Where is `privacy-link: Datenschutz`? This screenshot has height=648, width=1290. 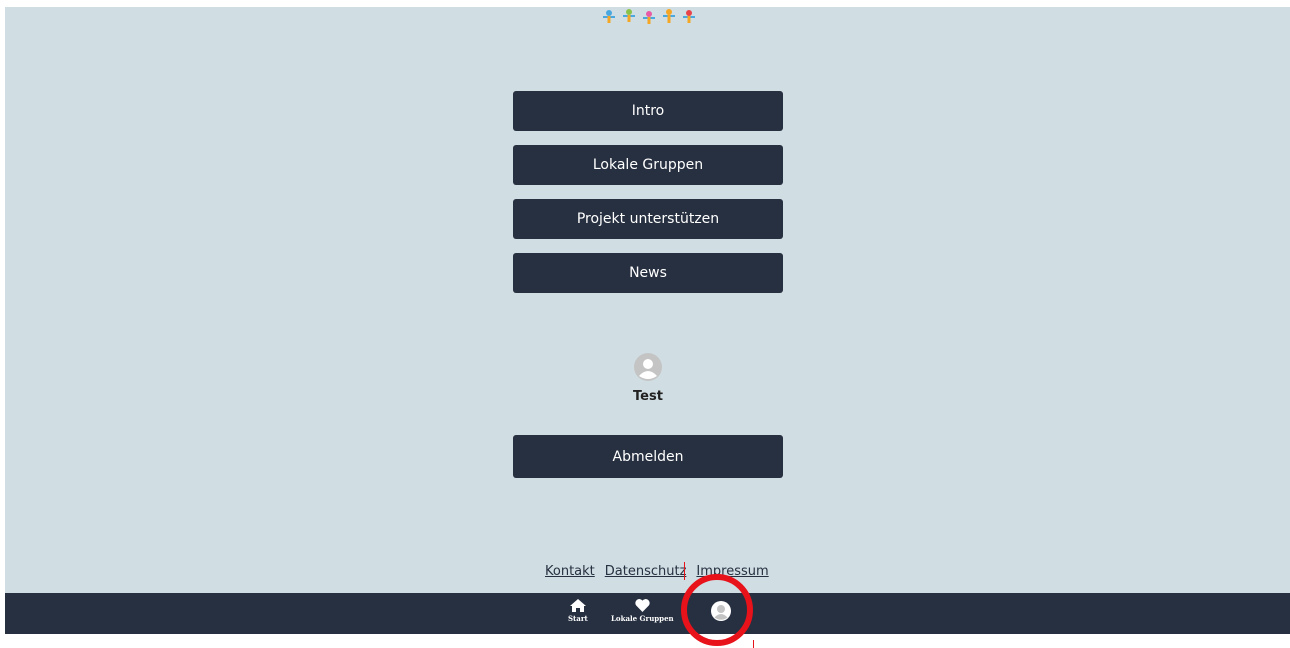
privacy-link: Datenschutz is located at coordinates (646, 571).